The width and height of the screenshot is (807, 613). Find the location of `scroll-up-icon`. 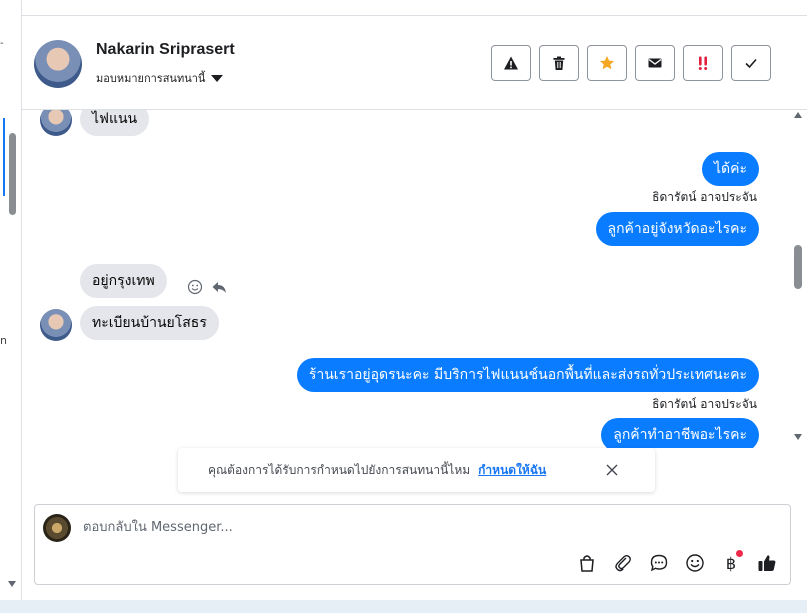

scroll-up-icon is located at coordinates (798, 115).